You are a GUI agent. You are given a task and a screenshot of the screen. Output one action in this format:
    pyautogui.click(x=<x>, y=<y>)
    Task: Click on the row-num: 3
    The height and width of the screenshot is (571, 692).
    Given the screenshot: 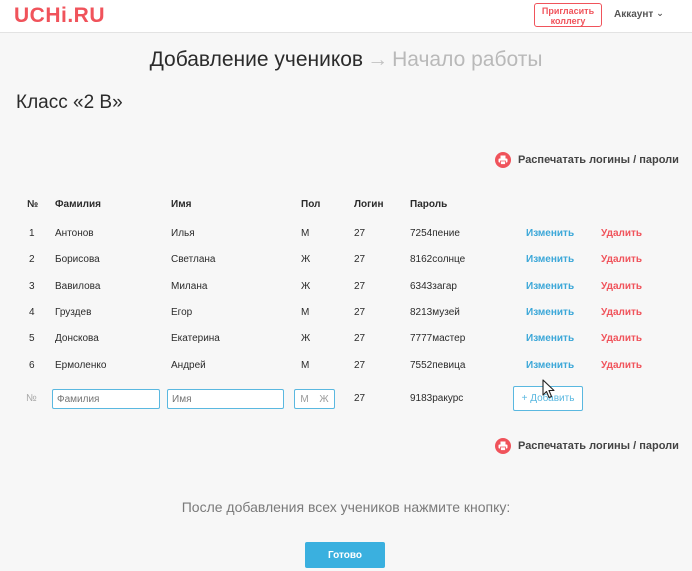 What is the action you would take?
    pyautogui.click(x=32, y=286)
    